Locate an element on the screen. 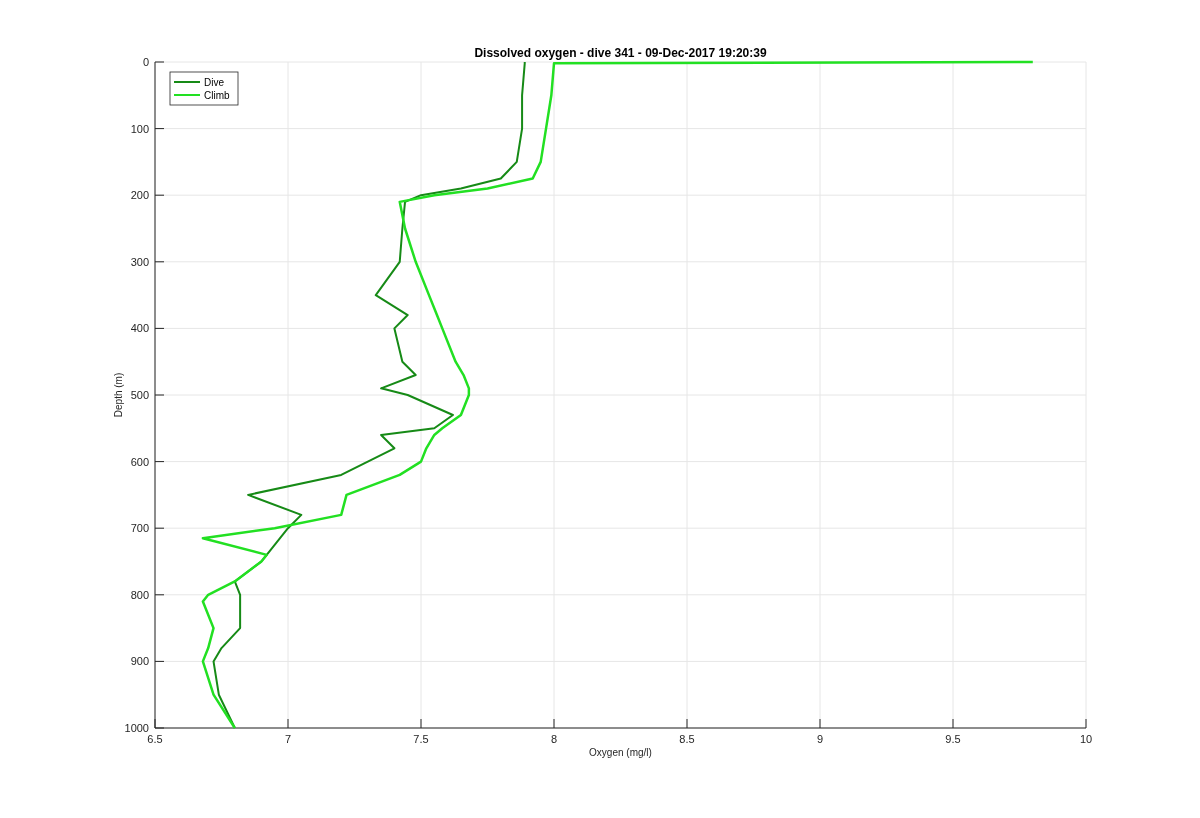 Image resolution: width=1200 pixels, height=818 pixels. tick-label: 9.5 is located at coordinates (953, 739).